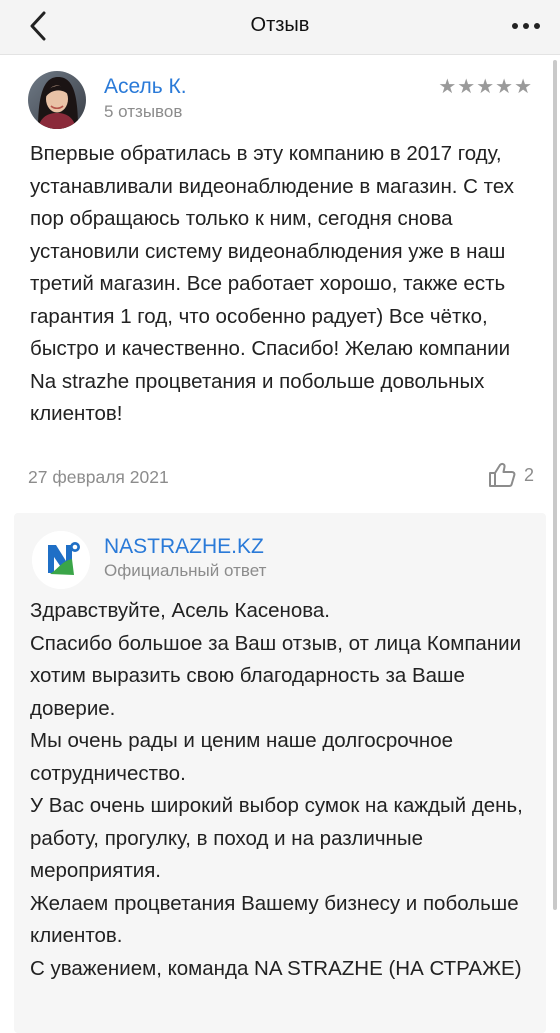  Describe the element at coordinates (98, 477) in the screenshot. I see `review-date: 27 февраля 2021` at that location.